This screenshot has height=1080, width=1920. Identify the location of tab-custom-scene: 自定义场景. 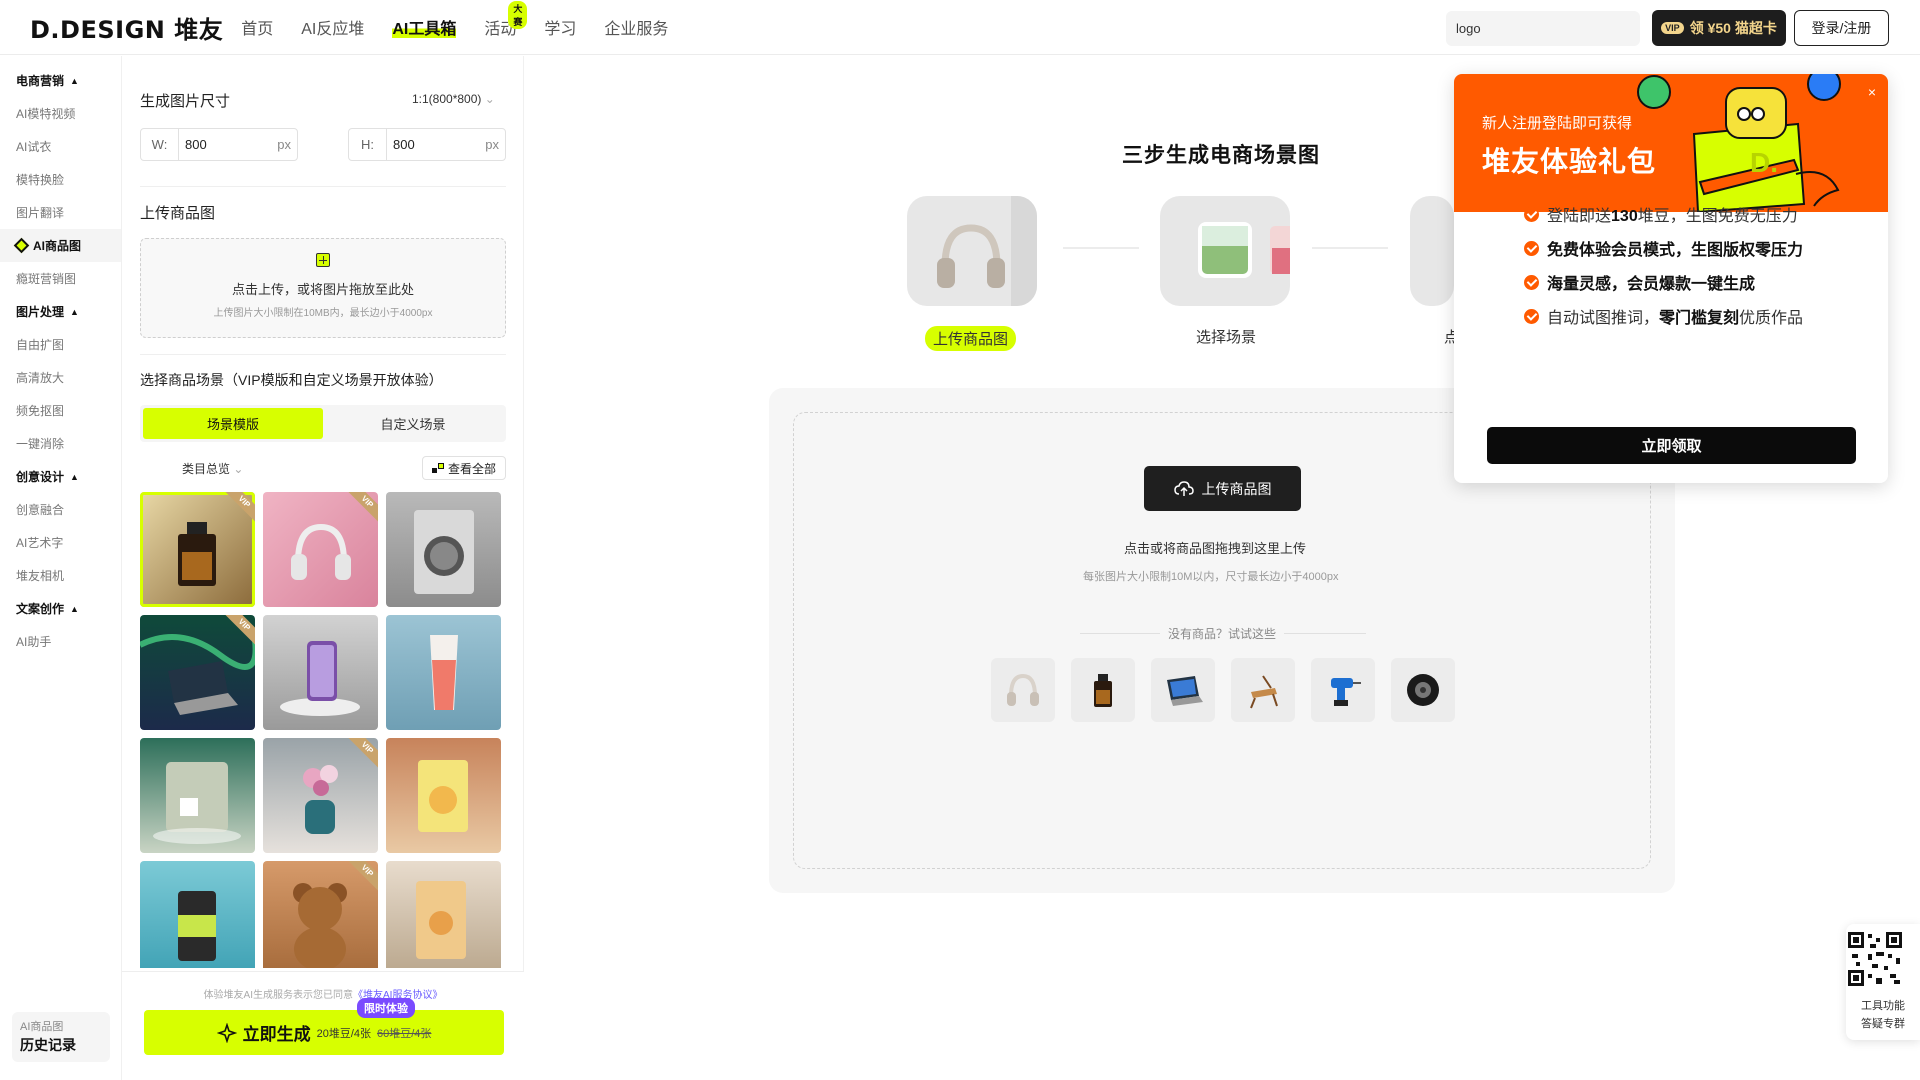
(413, 423).